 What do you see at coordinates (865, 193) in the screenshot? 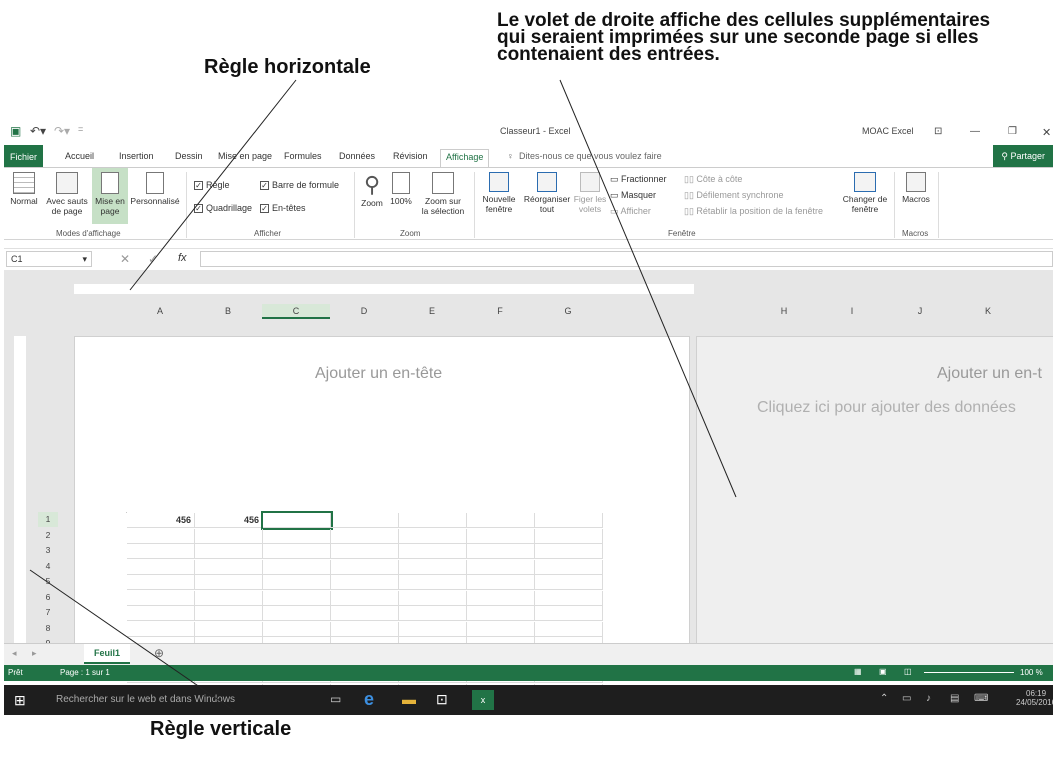
I see `switch-windows-button: Changer de fenêtre` at bounding box center [865, 193].